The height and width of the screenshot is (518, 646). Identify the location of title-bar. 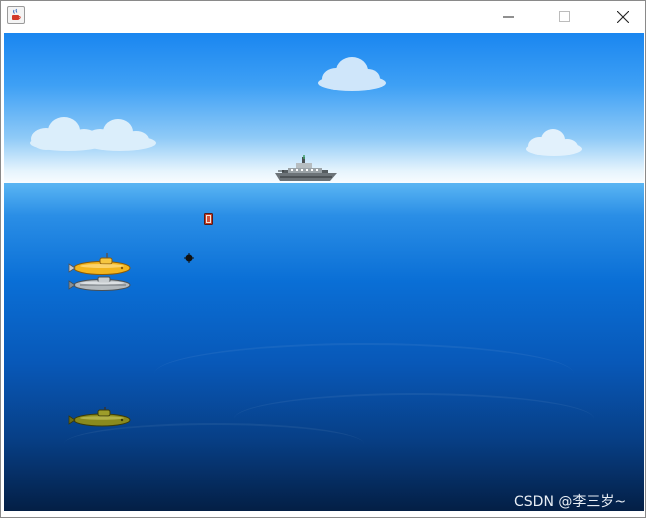
(323, 16).